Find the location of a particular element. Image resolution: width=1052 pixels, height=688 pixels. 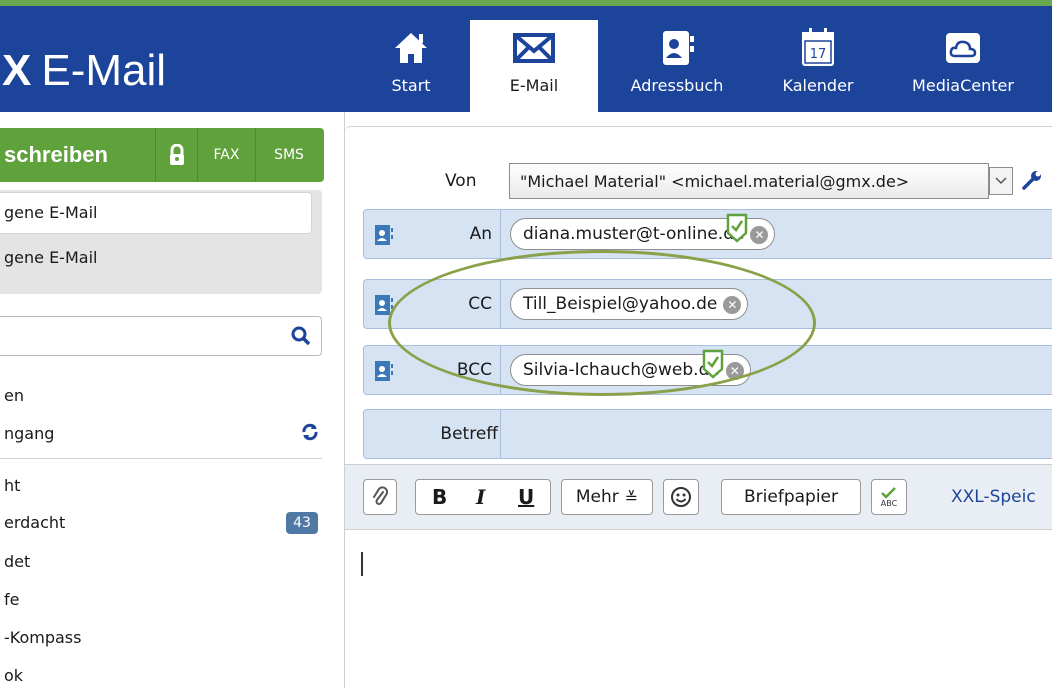

envelope-icon is located at coordinates (534, 48).